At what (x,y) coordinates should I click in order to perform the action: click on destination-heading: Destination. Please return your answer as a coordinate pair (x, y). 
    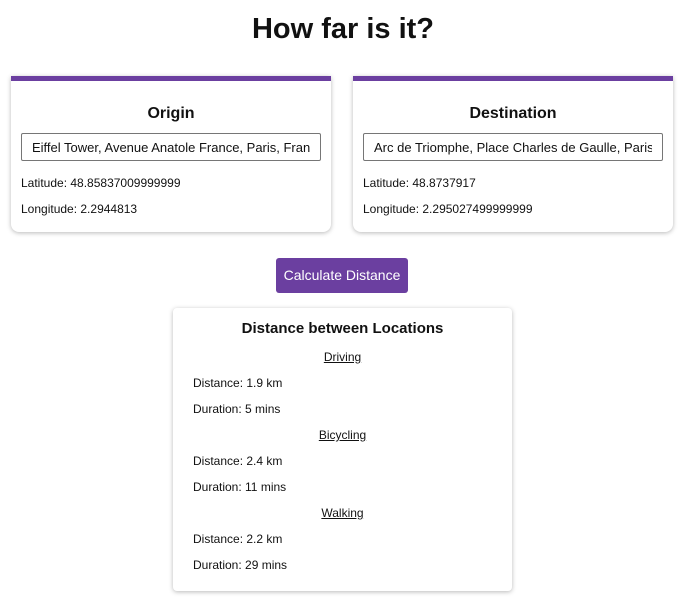
    Looking at the image, I should click on (513, 113).